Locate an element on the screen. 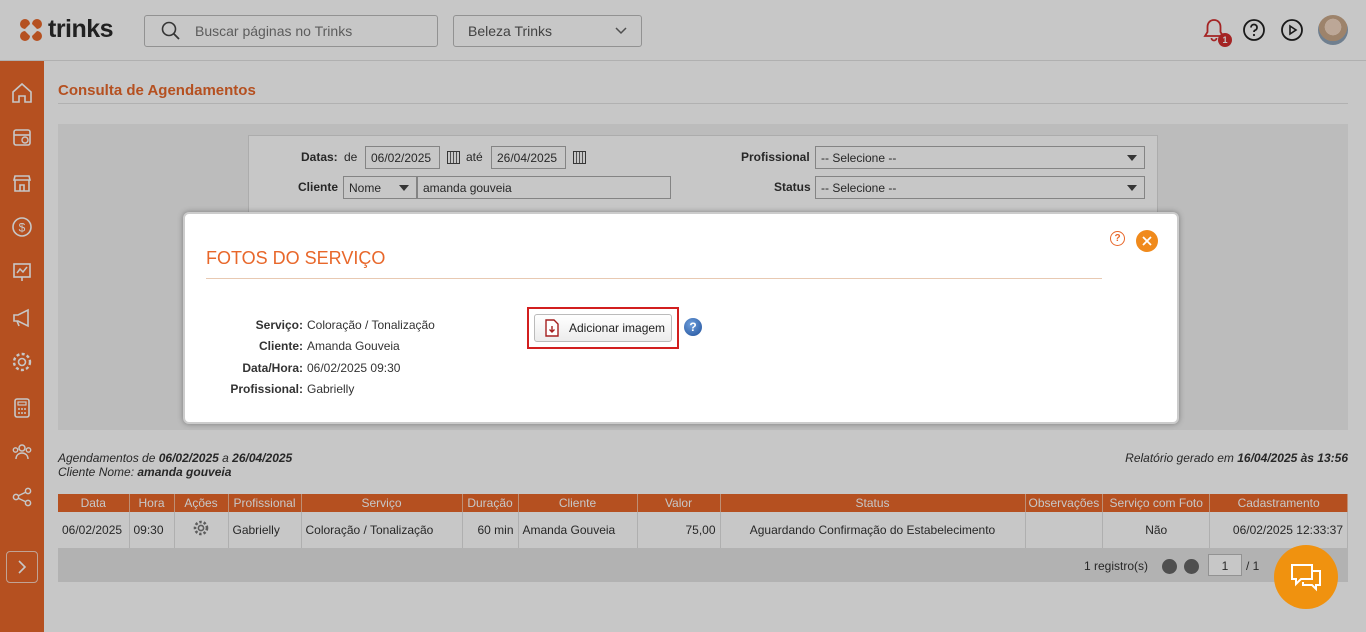 The width and height of the screenshot is (1366, 632). chat-icon is located at coordinates (1306, 578).